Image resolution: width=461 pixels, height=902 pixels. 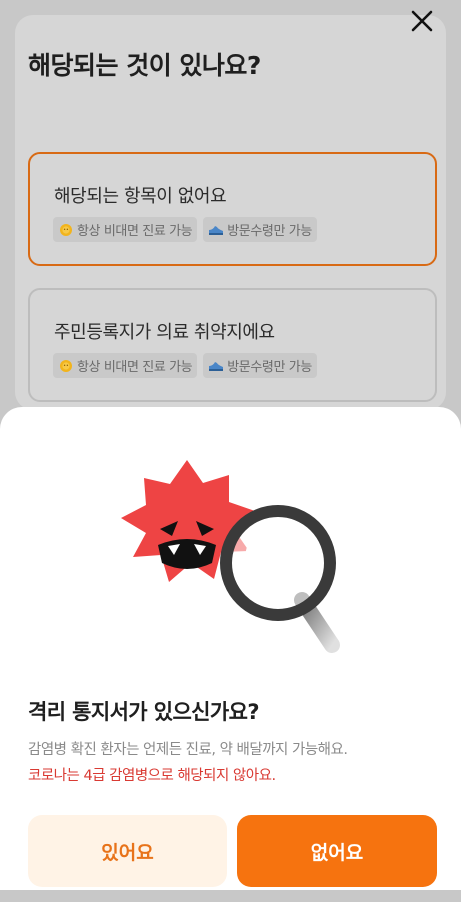 I want to click on no-button: 없어요, so click(x=337, y=851).